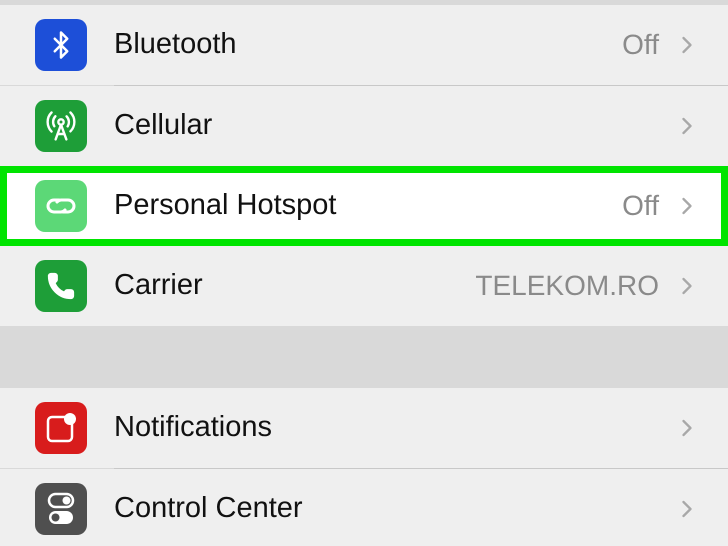 The image size is (728, 546). I want to click on setting-label: Control Center, so click(208, 508).